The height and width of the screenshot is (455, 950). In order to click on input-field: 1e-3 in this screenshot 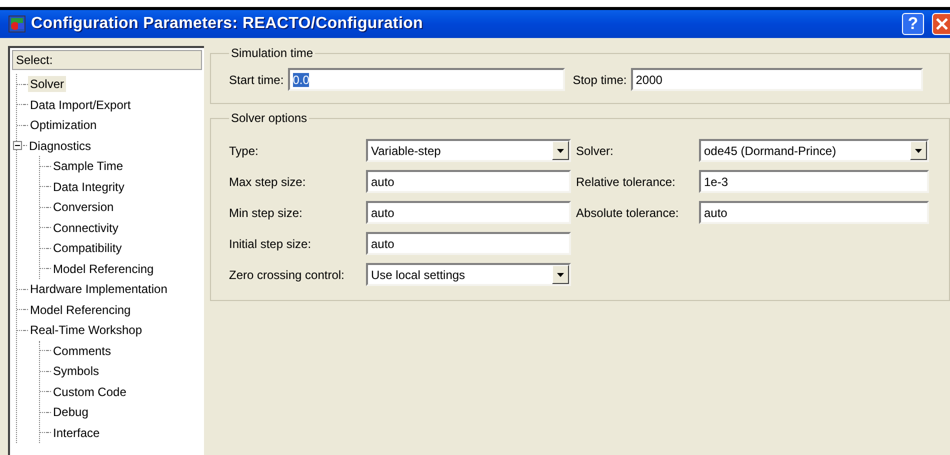, I will do `click(814, 181)`.